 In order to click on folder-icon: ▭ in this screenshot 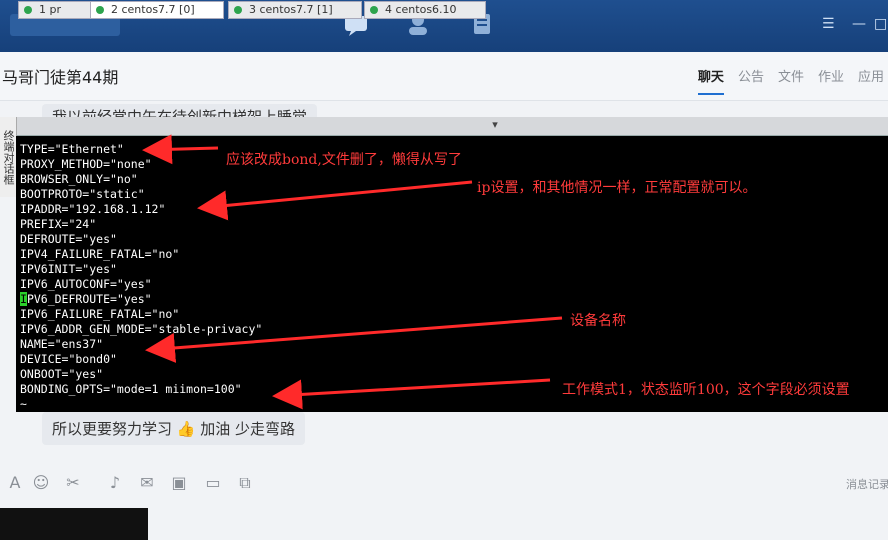, I will do `click(213, 483)`.